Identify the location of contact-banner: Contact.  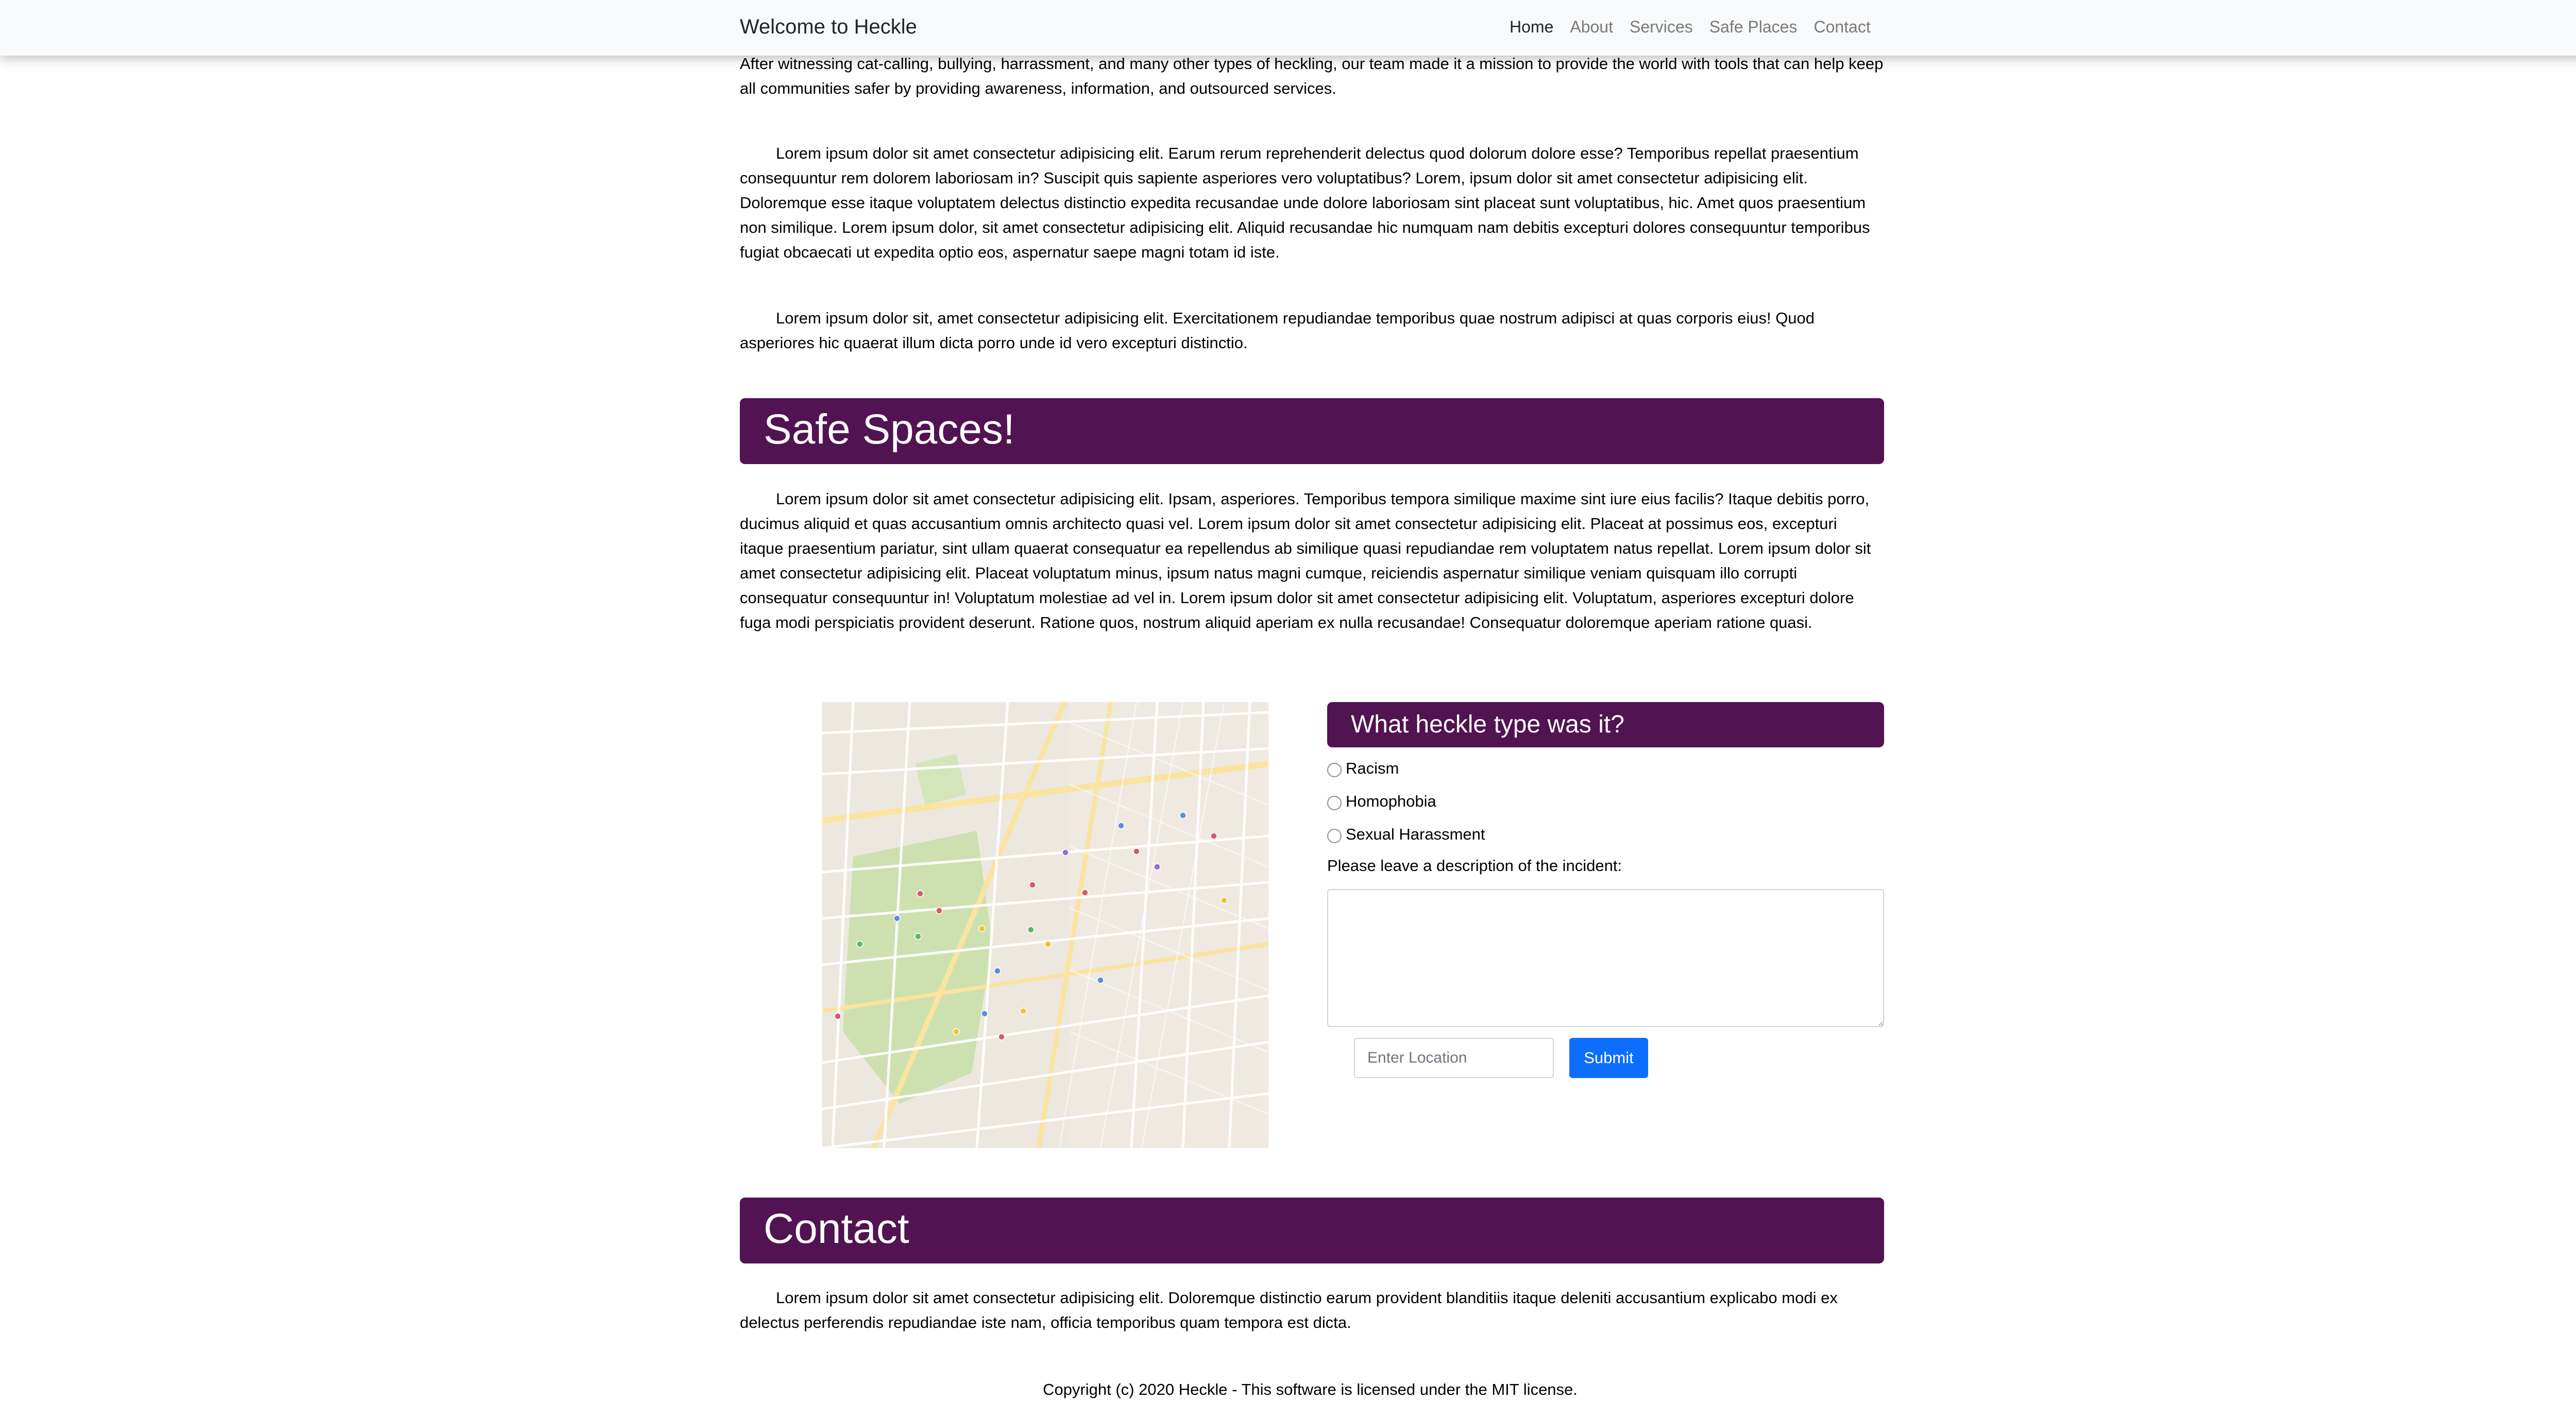
(1312, 1230).